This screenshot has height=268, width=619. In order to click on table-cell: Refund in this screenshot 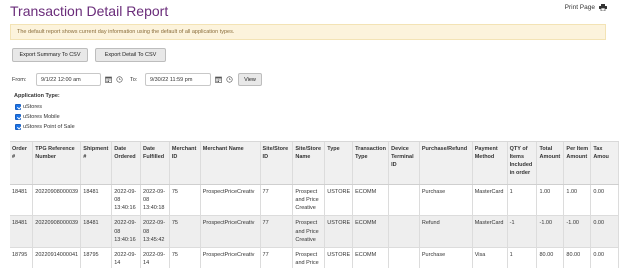, I will do `click(446, 231)`.